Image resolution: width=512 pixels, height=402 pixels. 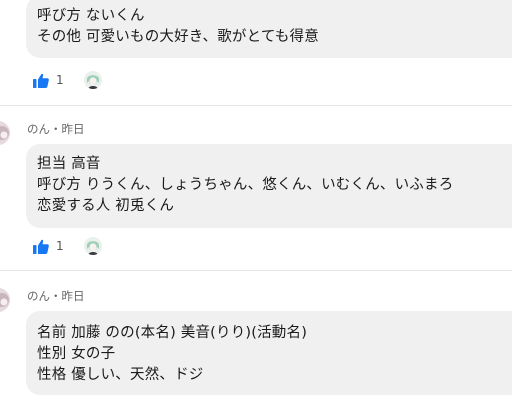 What do you see at coordinates (120, 375) in the screenshot?
I see `comment-line: 性格 優しい、天然、ドジ` at bounding box center [120, 375].